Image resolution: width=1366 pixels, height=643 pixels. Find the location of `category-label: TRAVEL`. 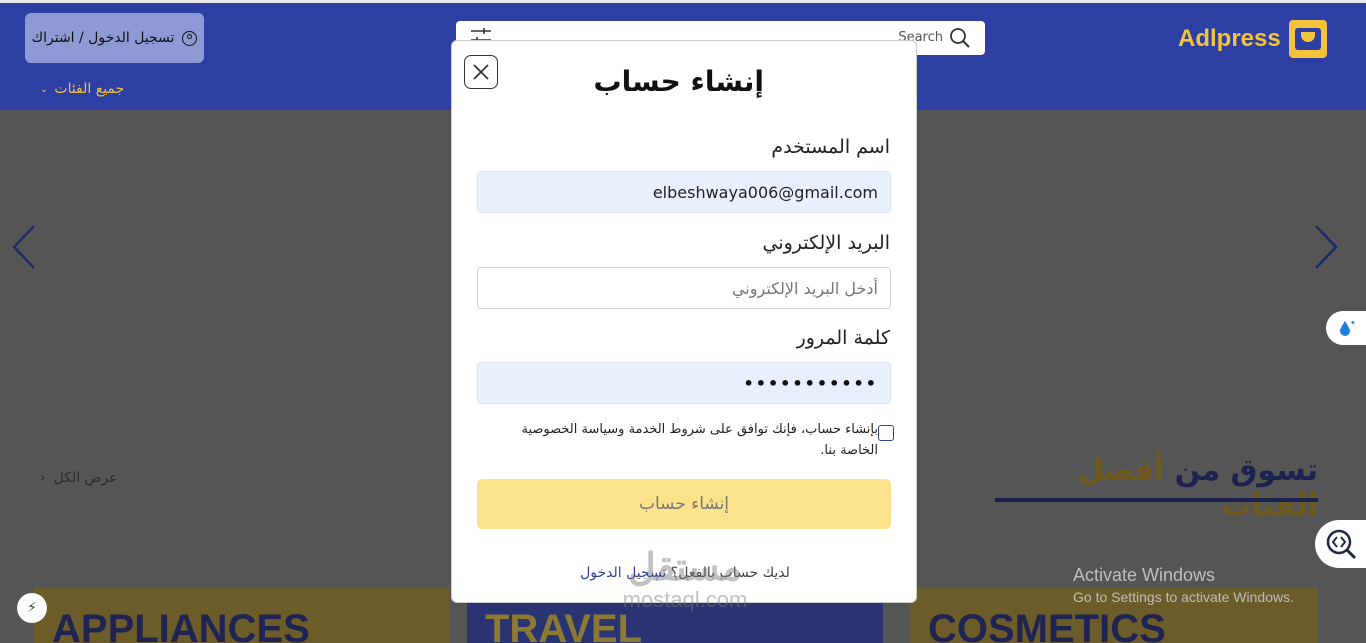

category-label: TRAVEL is located at coordinates (564, 625).